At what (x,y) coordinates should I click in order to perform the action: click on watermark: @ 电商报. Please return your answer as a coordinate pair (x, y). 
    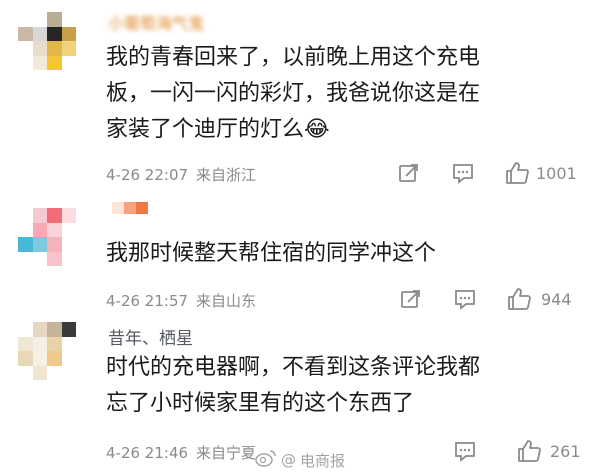
    Looking at the image, I should click on (300, 460).